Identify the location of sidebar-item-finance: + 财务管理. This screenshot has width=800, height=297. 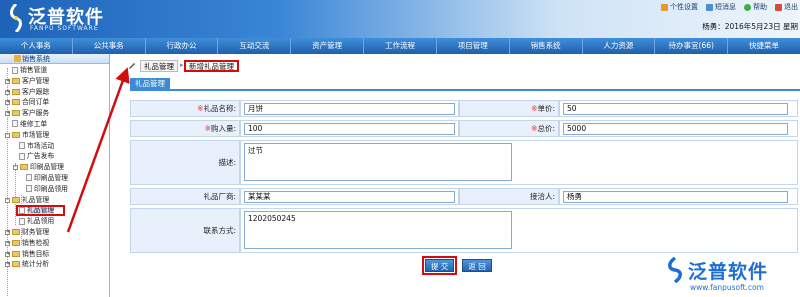
(54, 232).